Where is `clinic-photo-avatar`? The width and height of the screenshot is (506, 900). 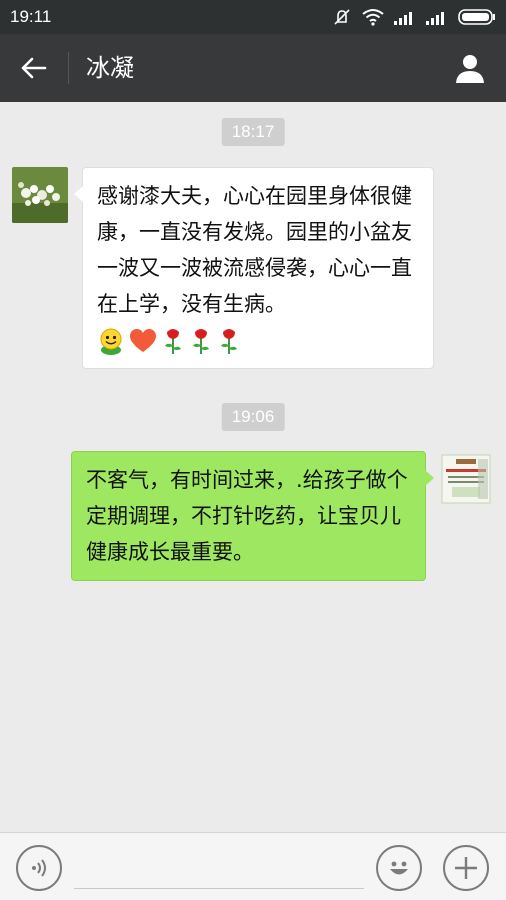
clinic-photo-avatar is located at coordinates (466, 479).